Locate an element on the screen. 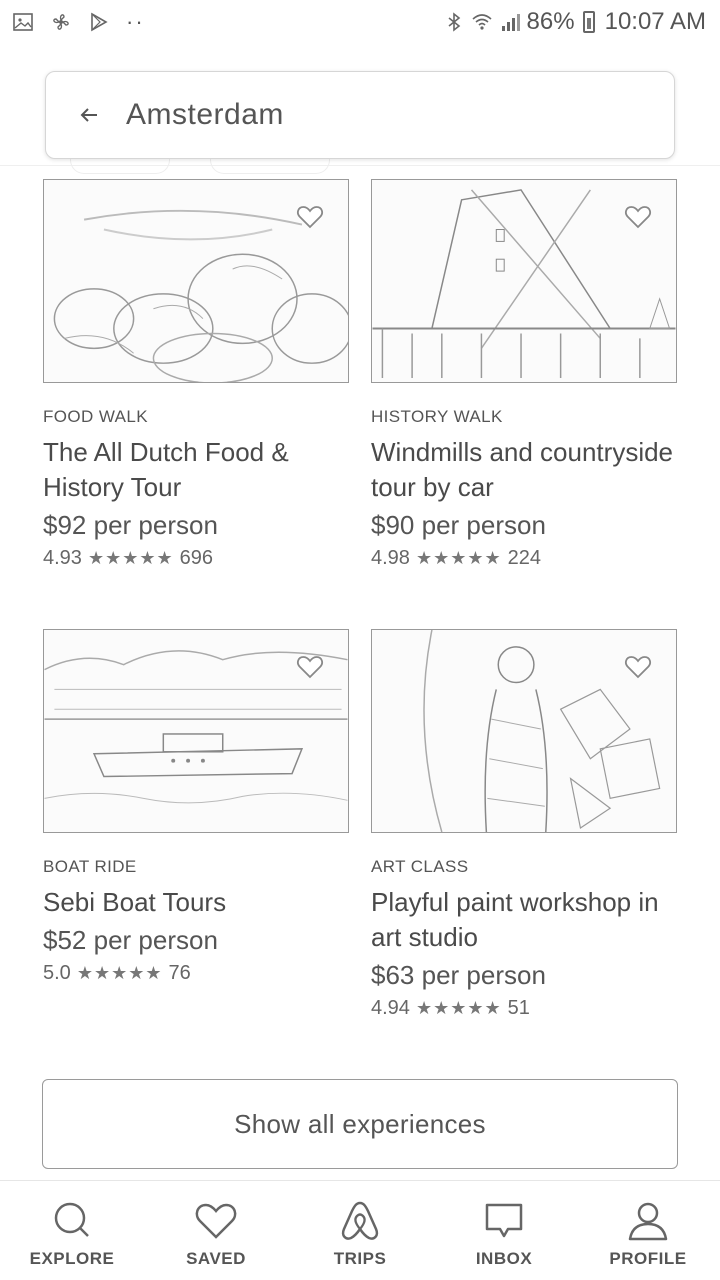 This screenshot has height=1280, width=720. bottom-nav: EXPLORE SAVED TRIPS INBOX PROFILE is located at coordinates (360, 1230).